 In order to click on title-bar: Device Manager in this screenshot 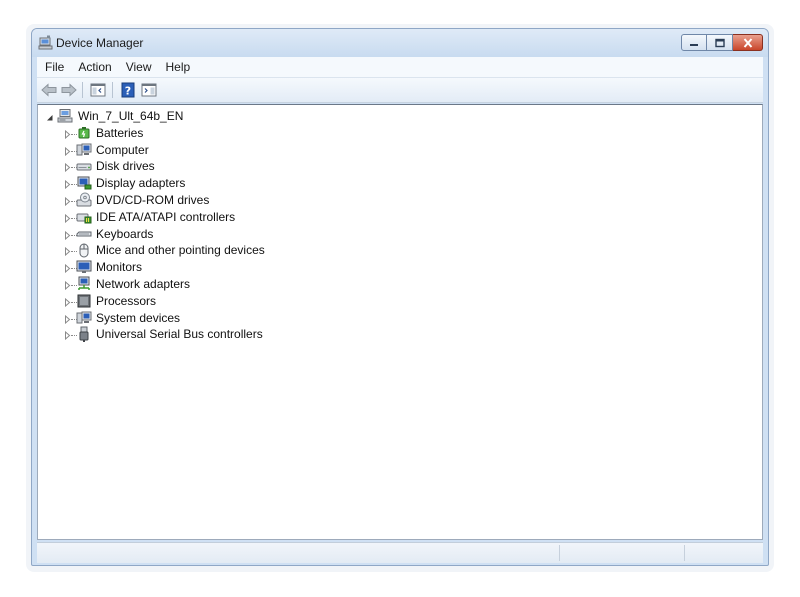, I will do `click(400, 43)`.